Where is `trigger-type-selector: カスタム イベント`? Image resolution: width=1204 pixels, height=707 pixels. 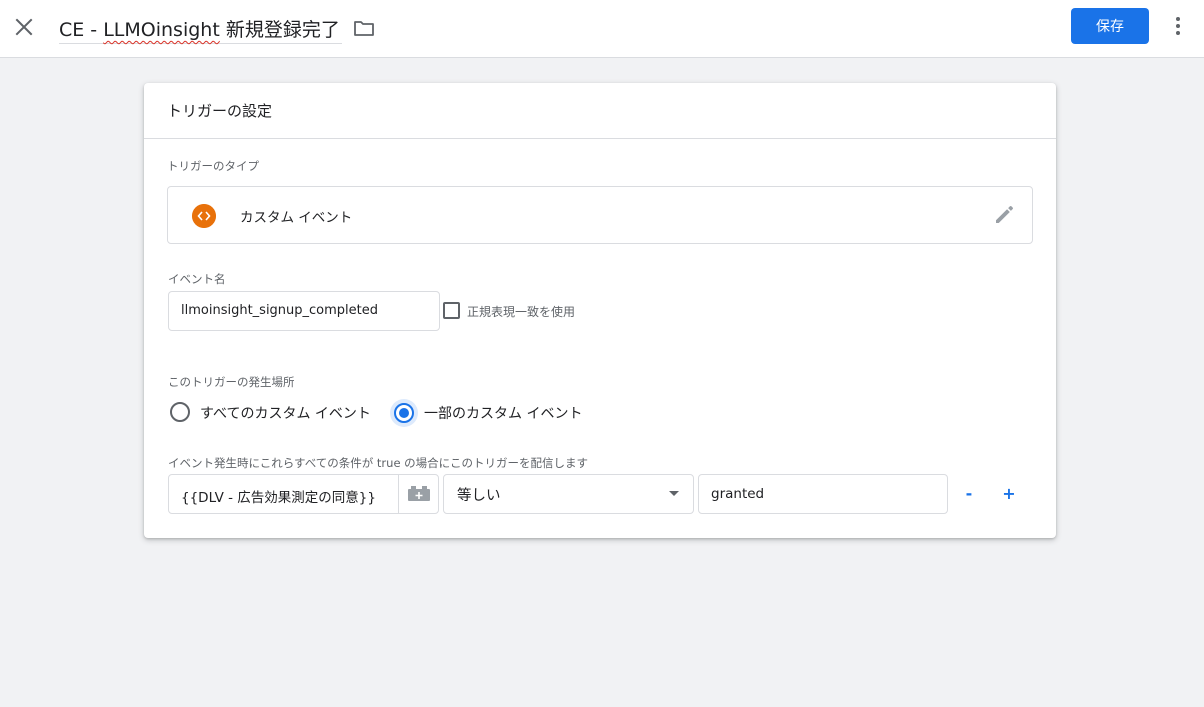
trigger-type-selector: カスタム イベント is located at coordinates (600, 215).